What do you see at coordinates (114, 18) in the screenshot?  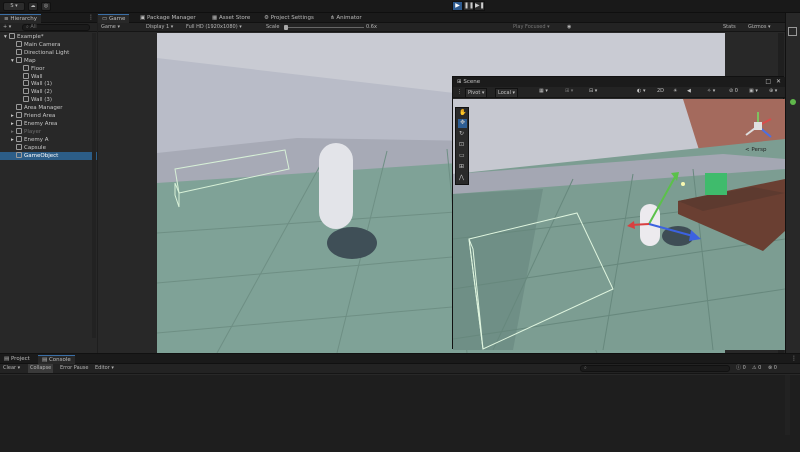 I see `tab-game: ▭ Game` at bounding box center [114, 18].